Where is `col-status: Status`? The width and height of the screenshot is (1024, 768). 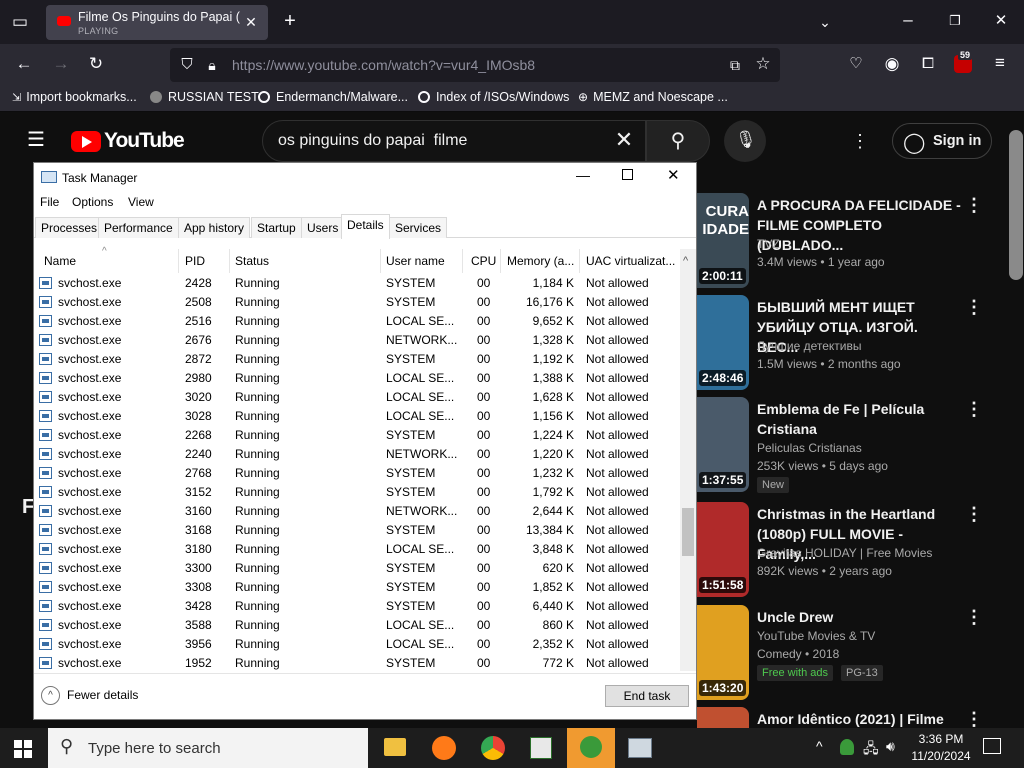
col-status: Status is located at coordinates (252, 261).